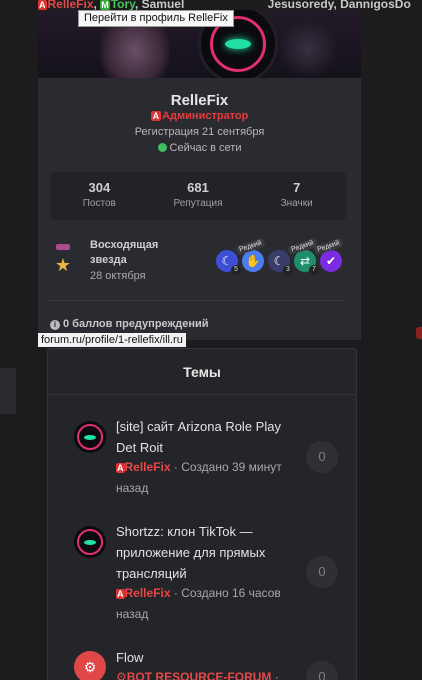 The width and height of the screenshot is (422, 680). Describe the element at coordinates (55, 325) in the screenshot. I see `info-icon: i` at that location.